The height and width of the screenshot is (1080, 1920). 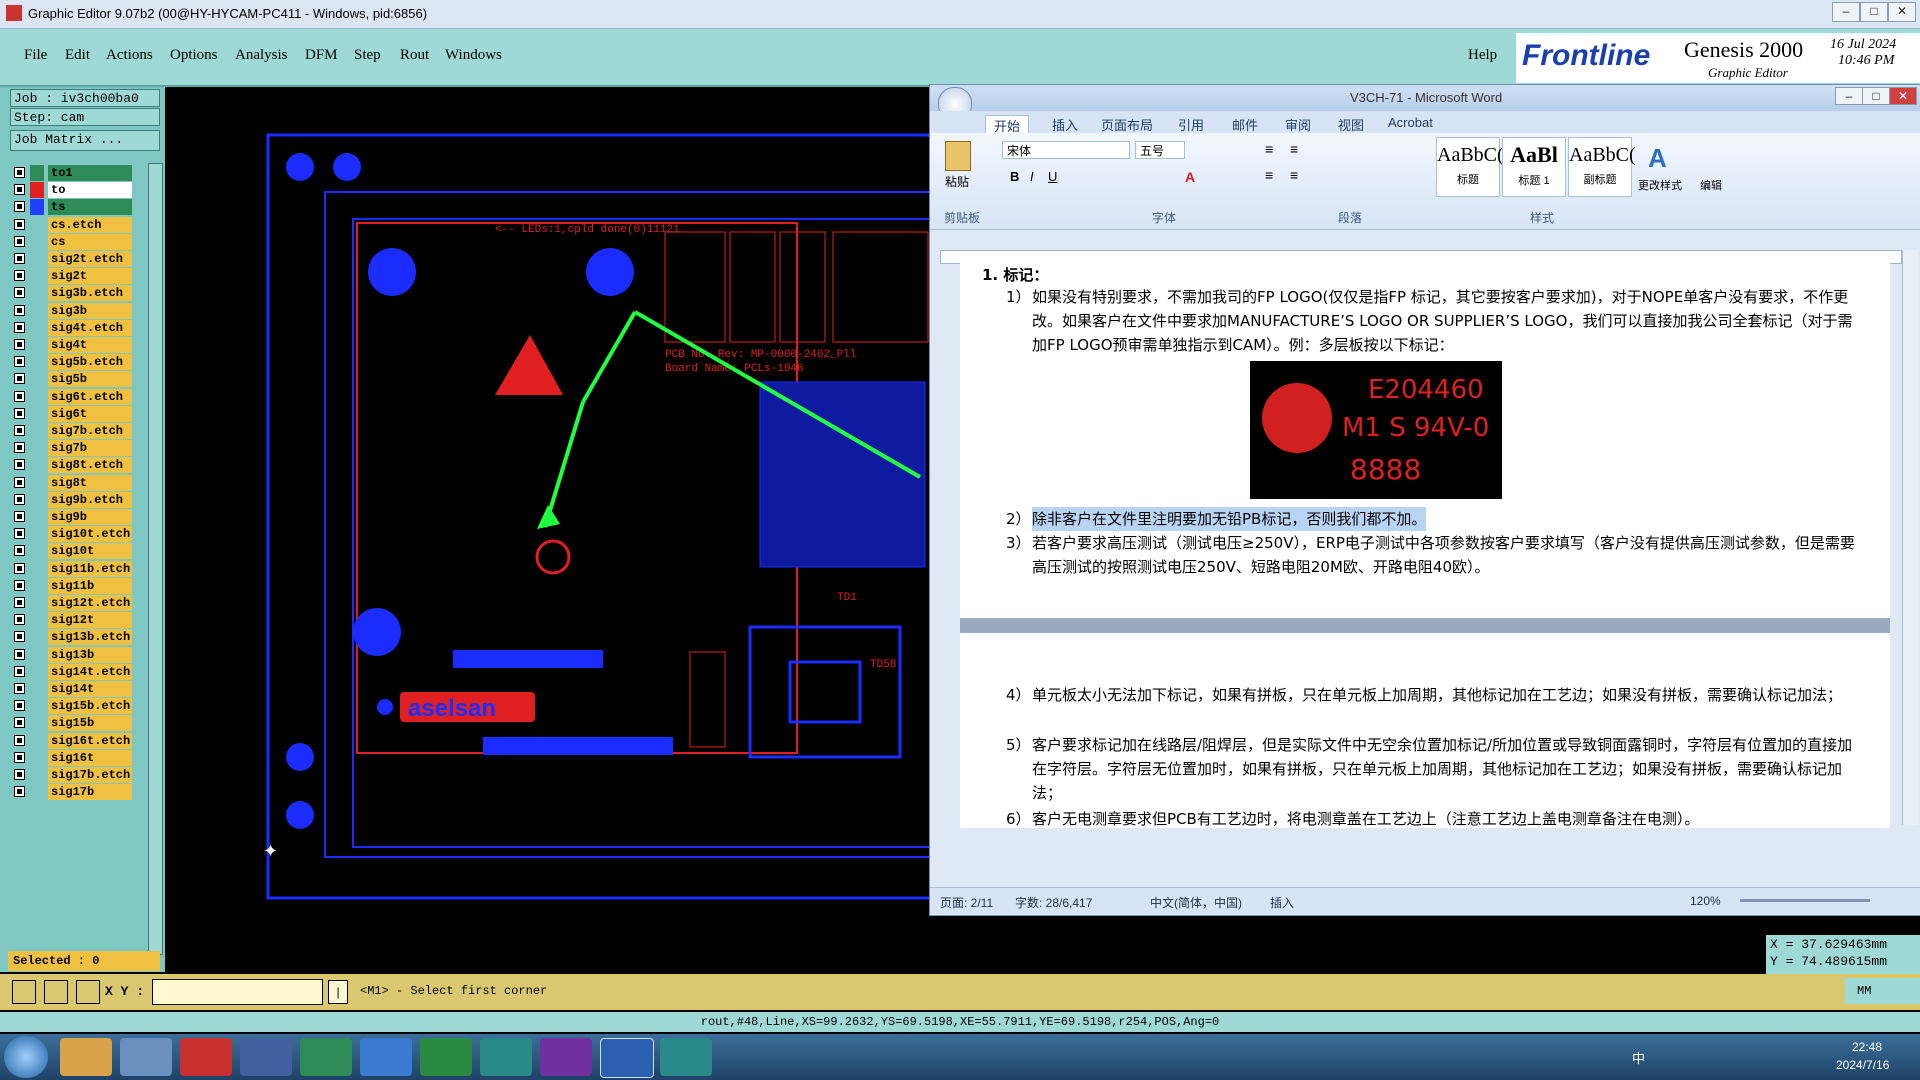 What do you see at coordinates (1849, 96) in the screenshot?
I see `word-minimize-button: –` at bounding box center [1849, 96].